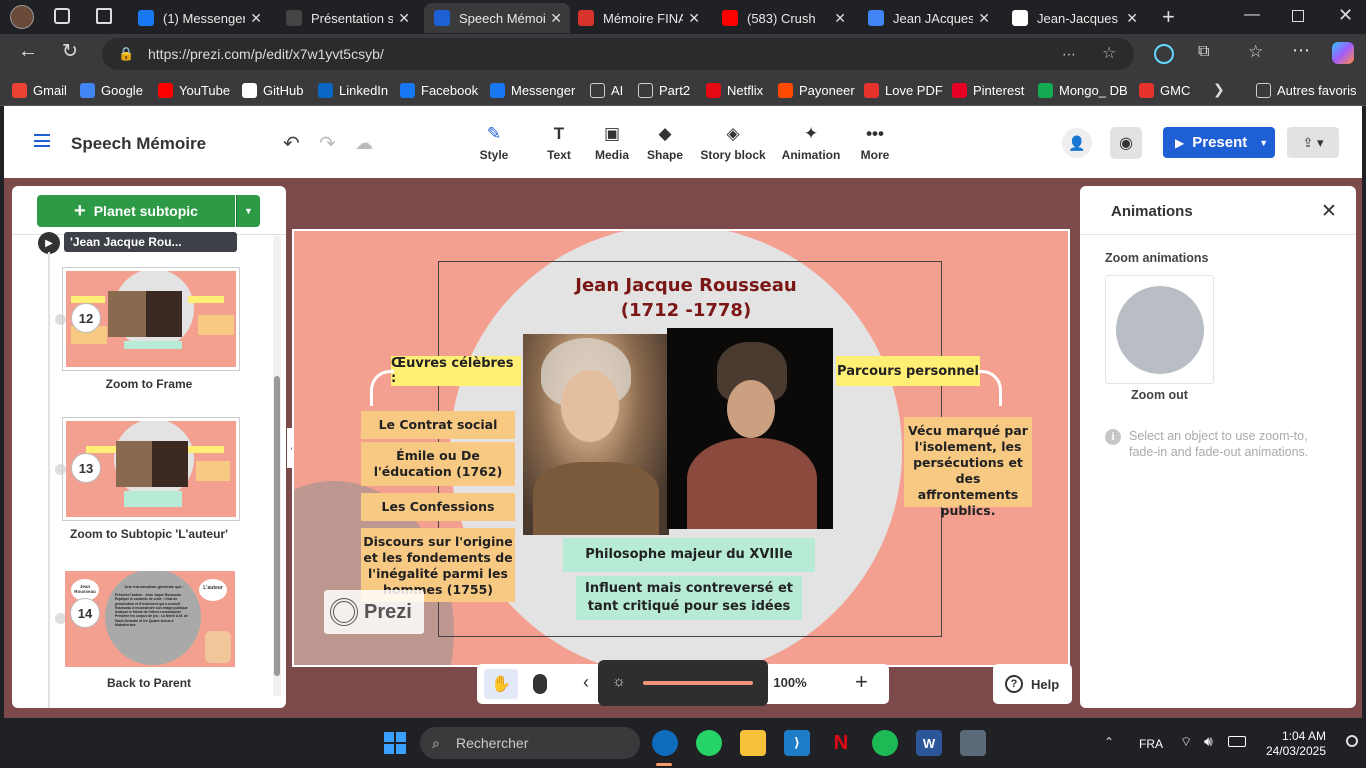 The height and width of the screenshot is (768, 1366). I want to click on close-window-icon: ✕, so click(1345, 15).